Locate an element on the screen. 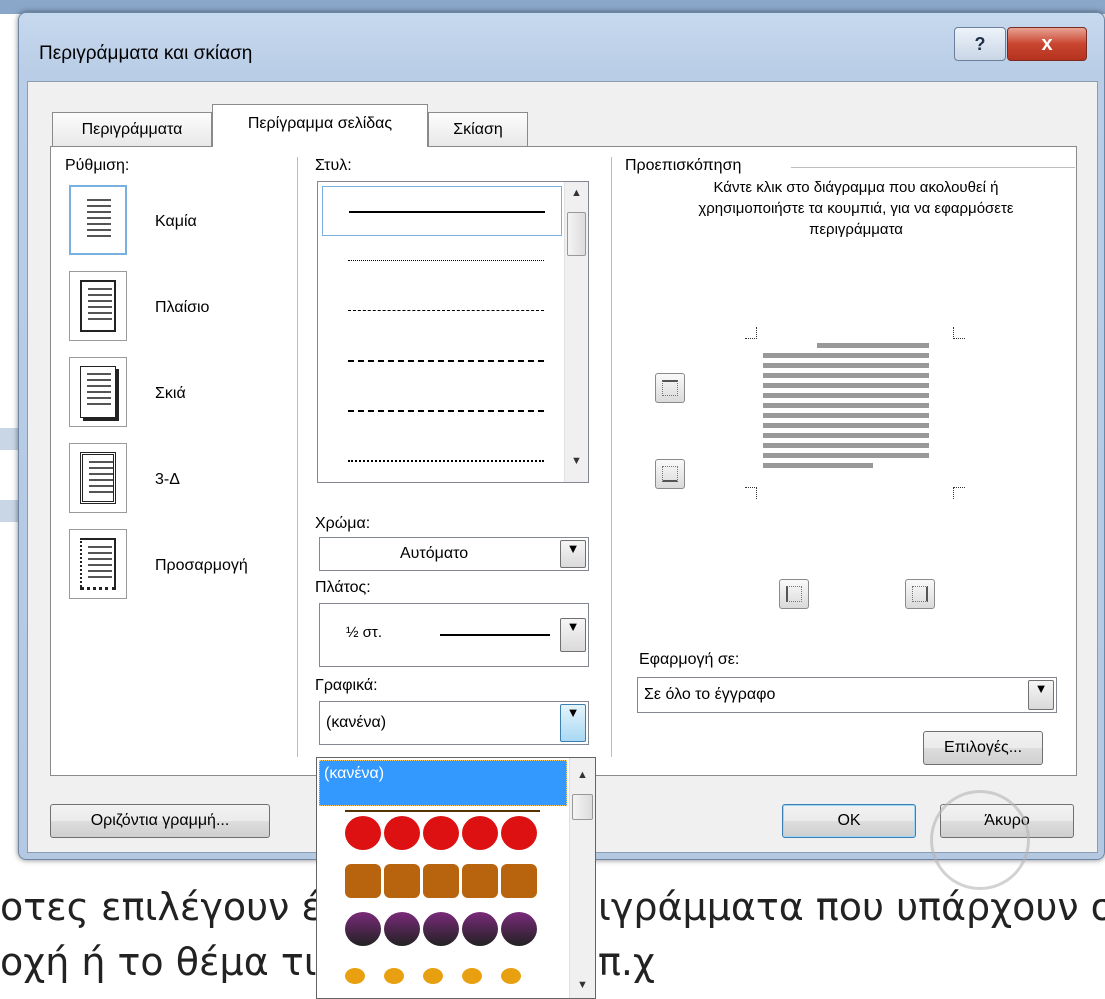 The width and height of the screenshot is (1105, 999). color-select: Αυτόματο ▼ is located at coordinates (454, 554).